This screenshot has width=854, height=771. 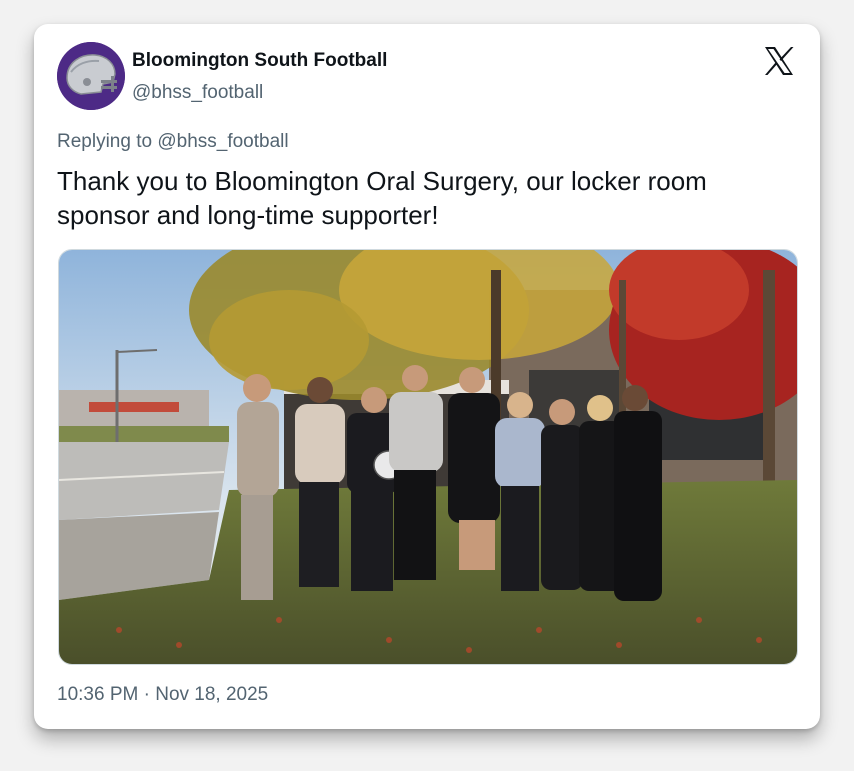 I want to click on avatar, so click(x=91, y=76).